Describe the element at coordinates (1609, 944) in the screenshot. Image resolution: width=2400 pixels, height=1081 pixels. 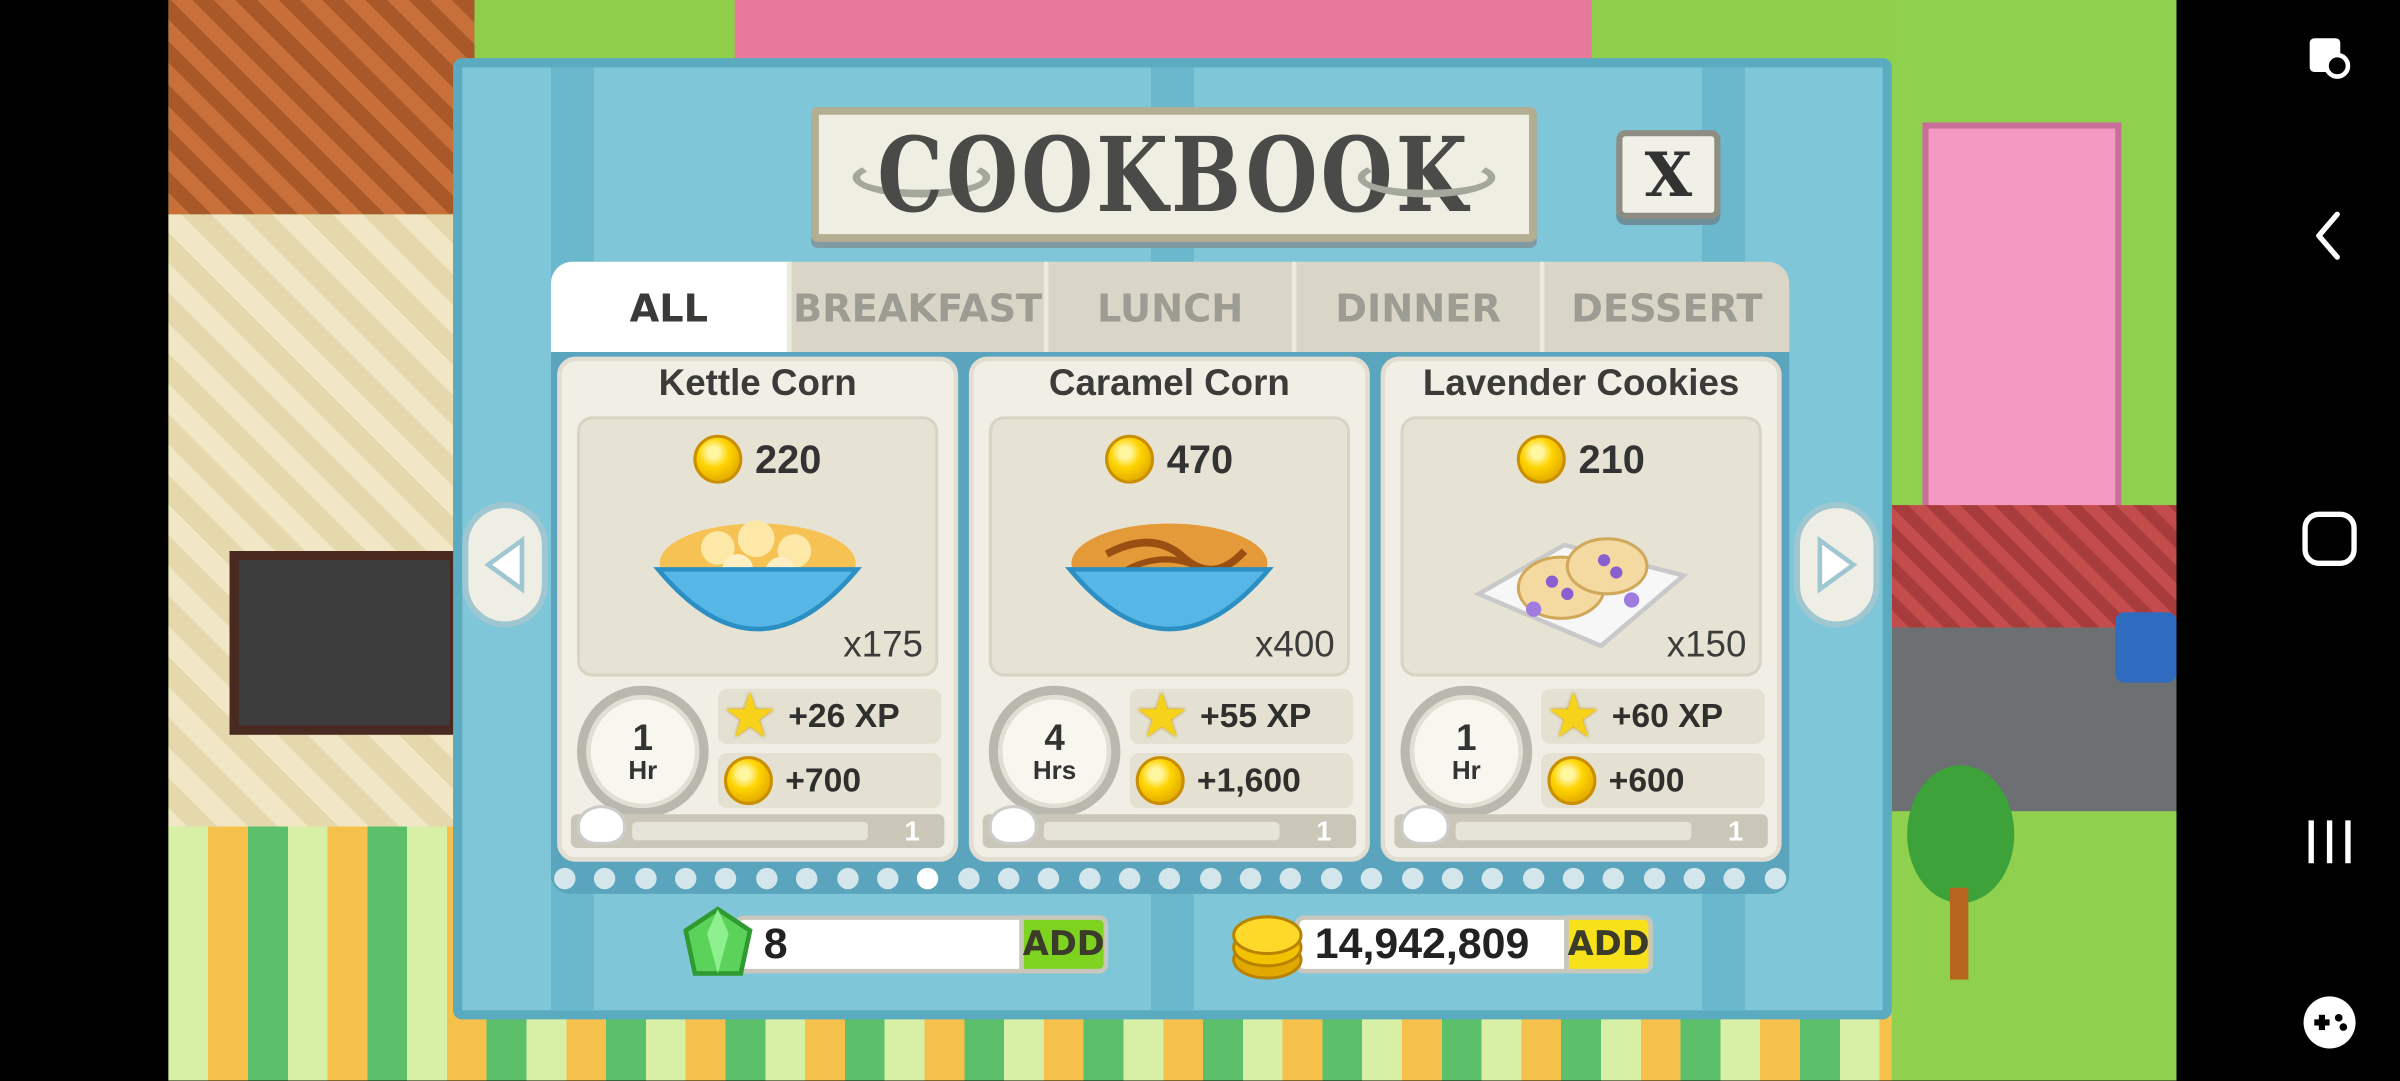
I see `add-coins-button: ADD` at that location.